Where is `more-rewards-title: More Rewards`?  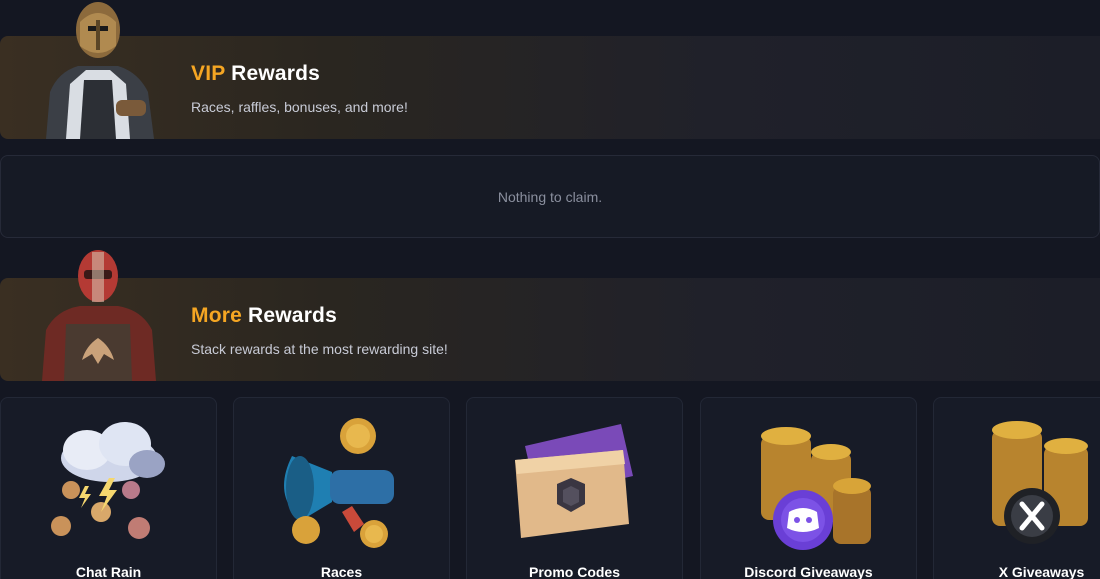
more-rewards-title: More Rewards is located at coordinates (264, 316).